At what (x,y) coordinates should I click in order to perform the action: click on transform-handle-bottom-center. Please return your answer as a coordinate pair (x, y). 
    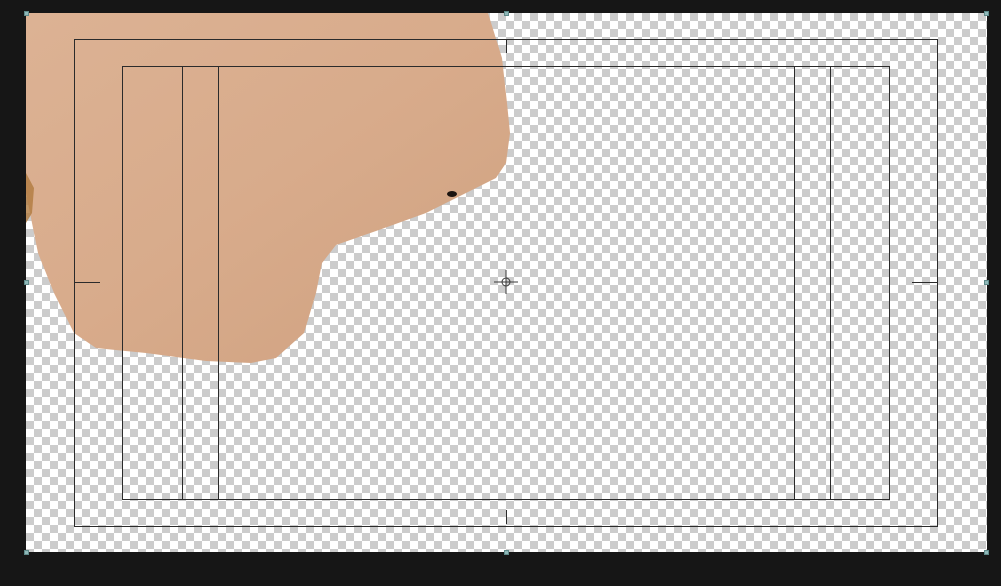
    Looking at the image, I should click on (506, 552).